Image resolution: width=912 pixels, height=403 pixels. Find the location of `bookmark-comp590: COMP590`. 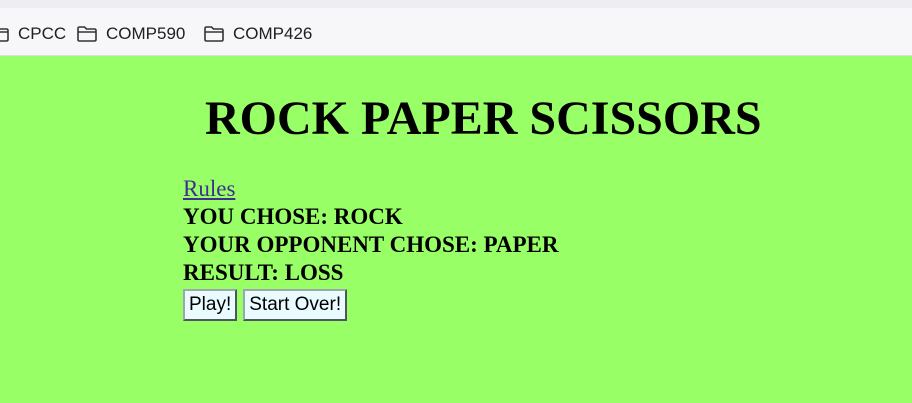

bookmark-comp590: COMP590 is located at coordinates (130, 34).